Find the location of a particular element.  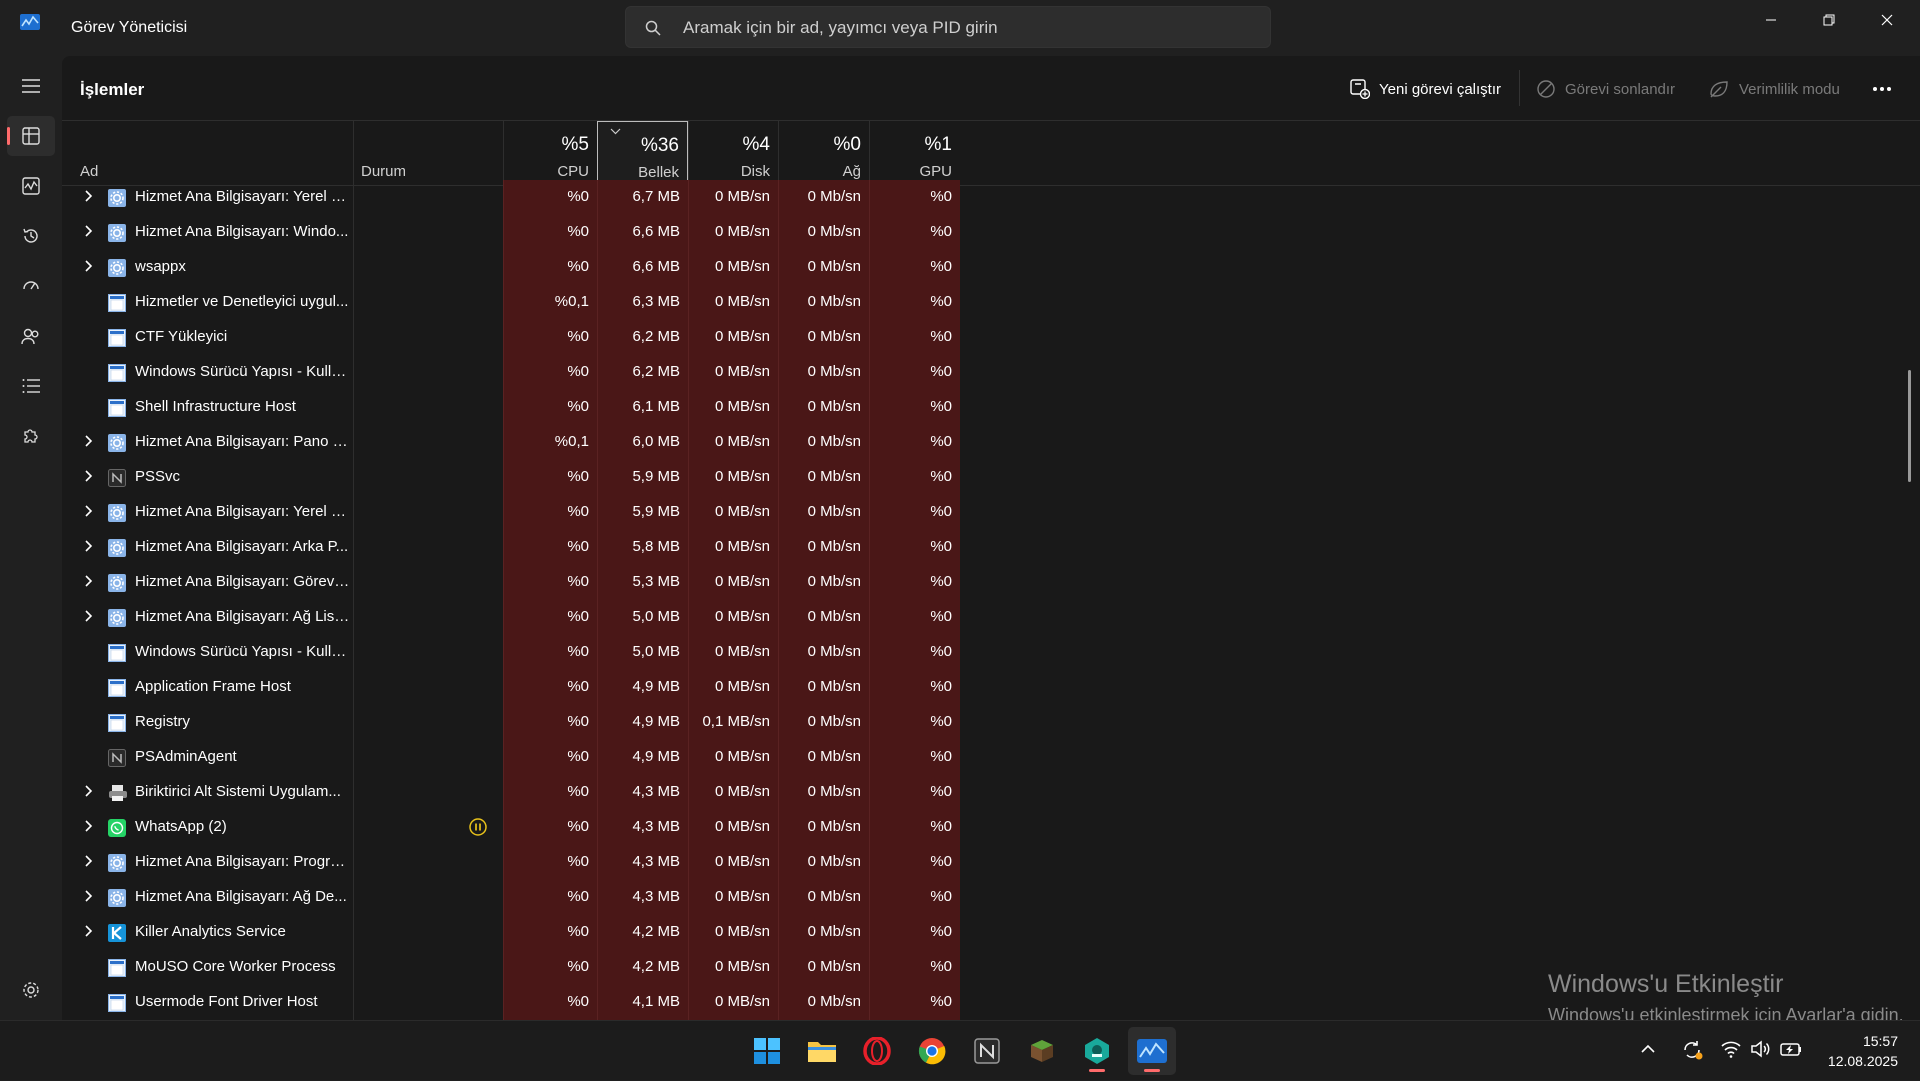

vertical-scrollbar is located at coordinates (1909, 426).